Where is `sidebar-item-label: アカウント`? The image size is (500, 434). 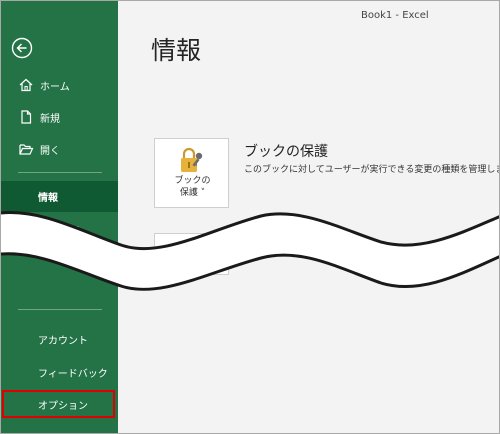
sidebar-item-label: アカウント is located at coordinates (63, 341).